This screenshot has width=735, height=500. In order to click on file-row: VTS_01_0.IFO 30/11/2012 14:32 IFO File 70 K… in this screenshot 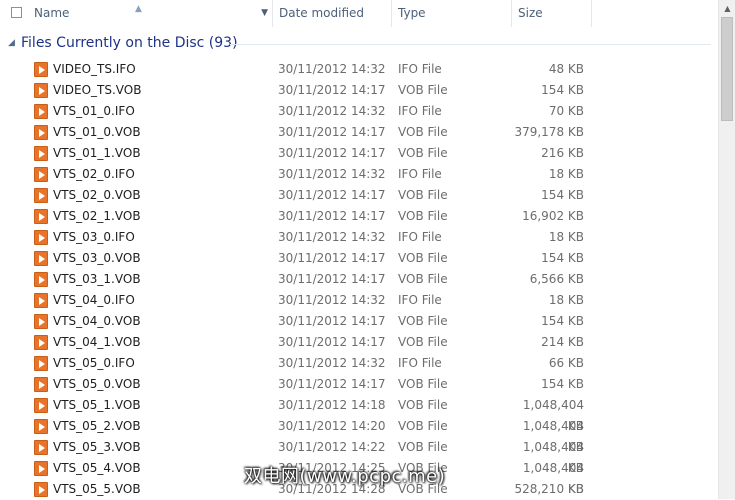, I will do `click(359, 111)`.